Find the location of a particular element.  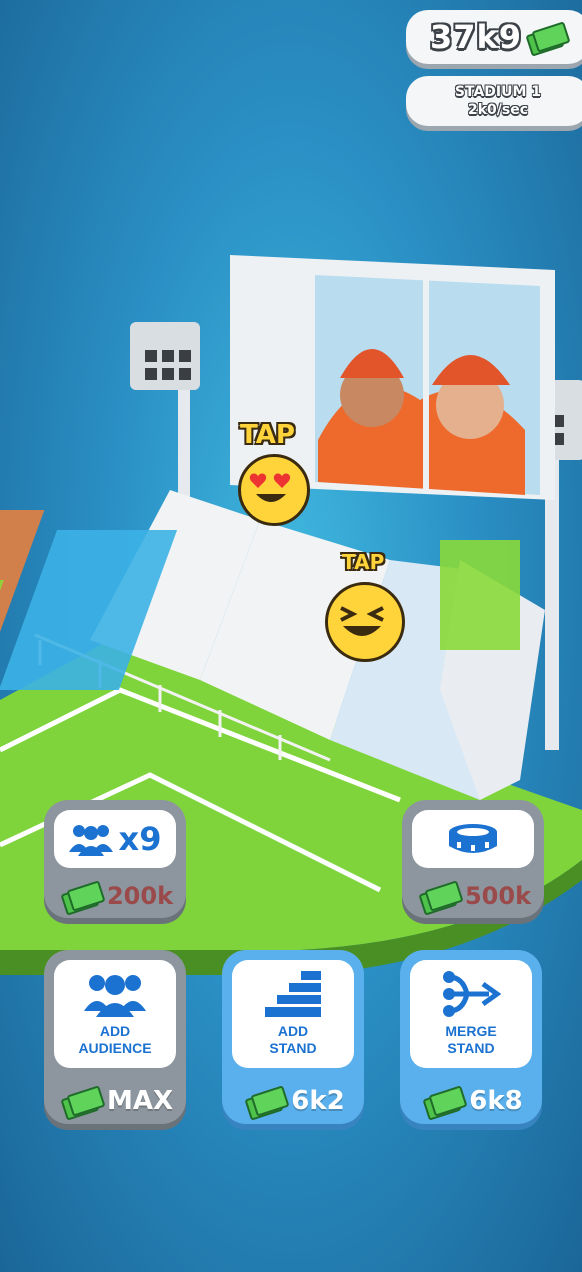

laughing-emoji-icon is located at coordinates (365, 622).